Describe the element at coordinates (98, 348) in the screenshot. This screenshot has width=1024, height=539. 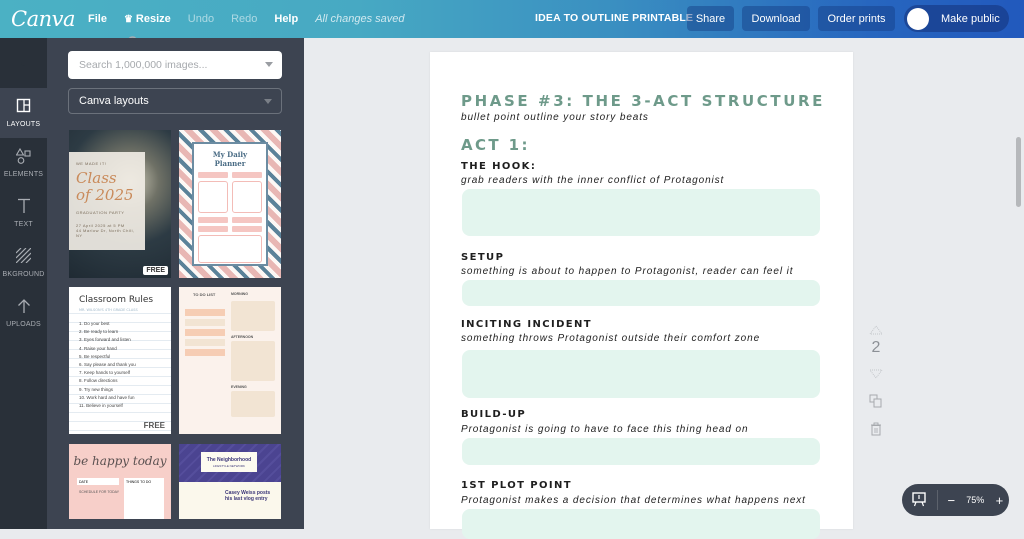
I see `rule-item: 4. Raise your hand` at that location.